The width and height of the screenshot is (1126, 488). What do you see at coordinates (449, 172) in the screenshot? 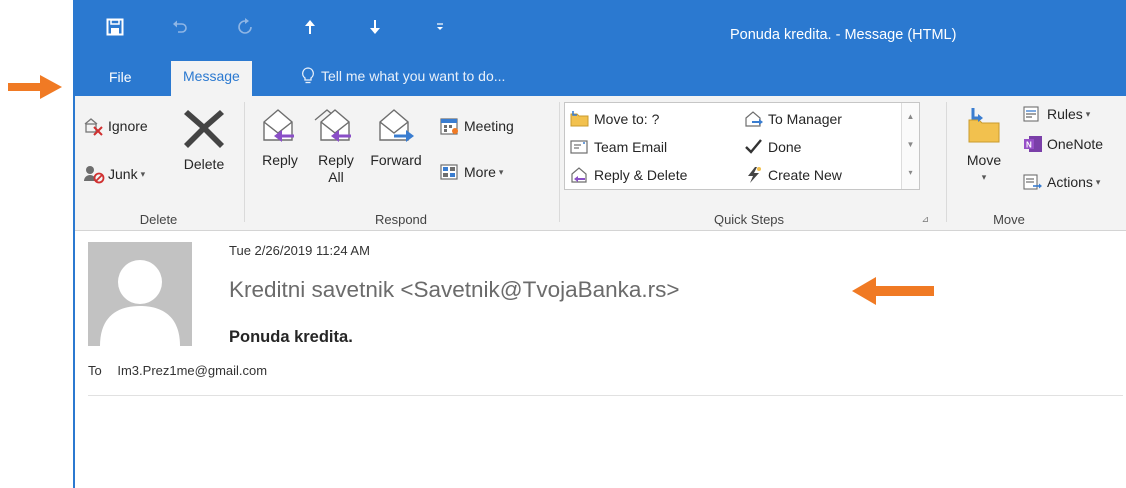
I see `more-icon` at bounding box center [449, 172].